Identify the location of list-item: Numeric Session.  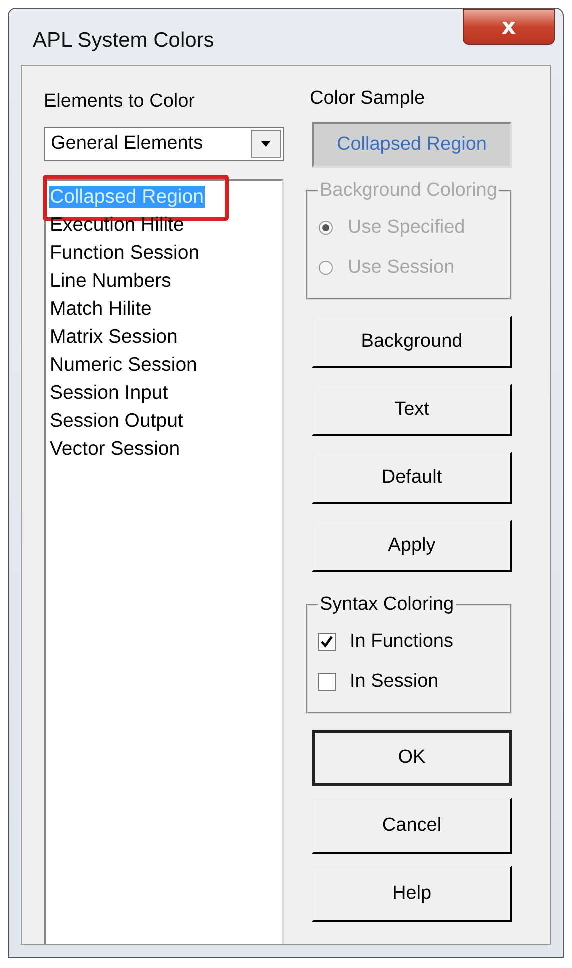
(123, 365).